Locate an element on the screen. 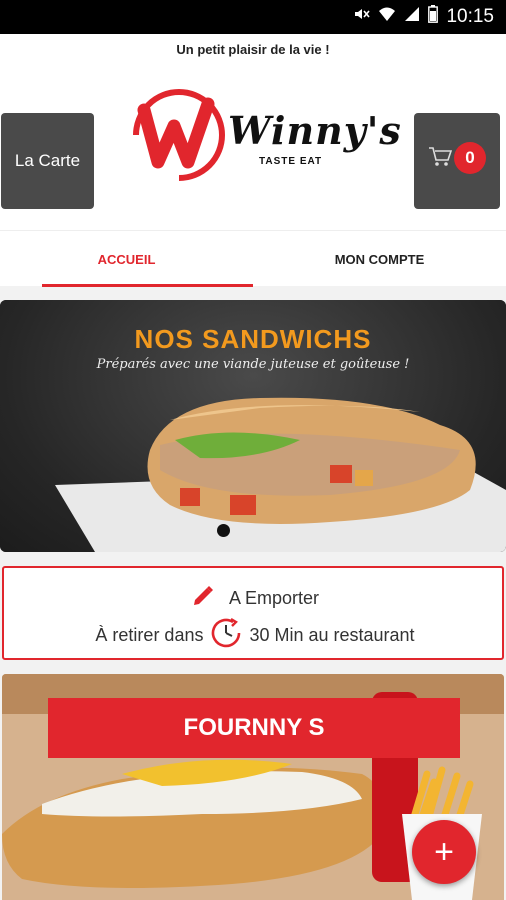 The height and width of the screenshot is (900, 506). tab-mon-compte: MON COMPTE is located at coordinates (379, 259).